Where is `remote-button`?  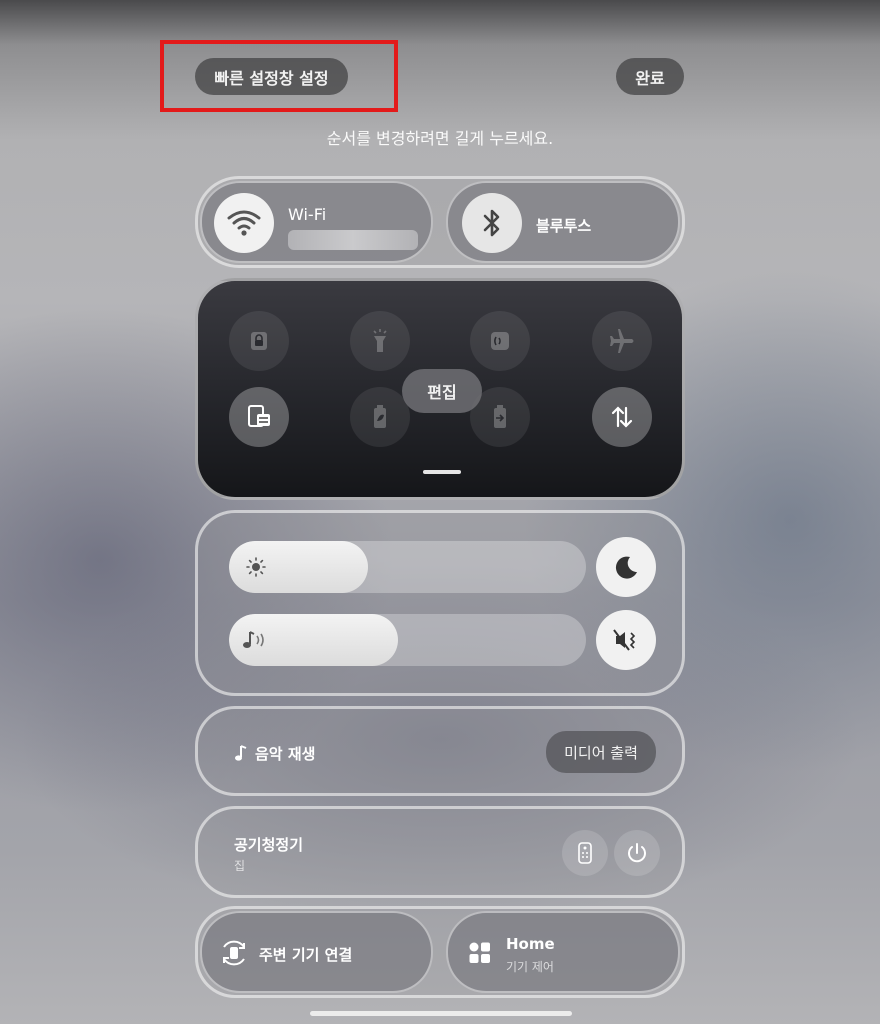 remote-button is located at coordinates (585, 853).